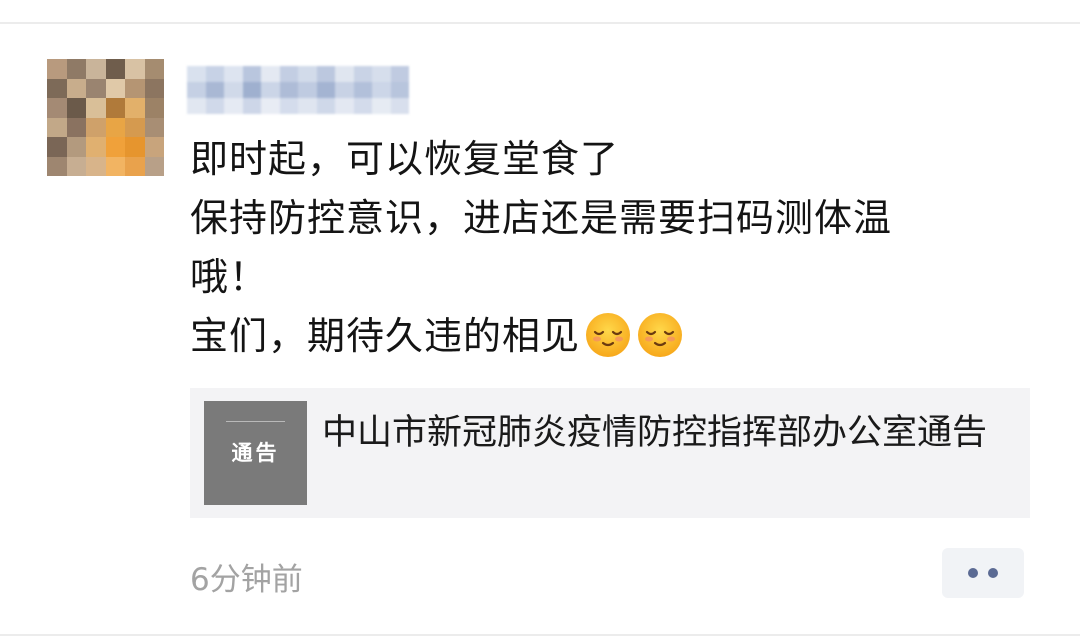  What do you see at coordinates (655, 433) in the screenshot?
I see `link-title: 中山市新冠肺炎疫情防控指挥部办公室通告` at bounding box center [655, 433].